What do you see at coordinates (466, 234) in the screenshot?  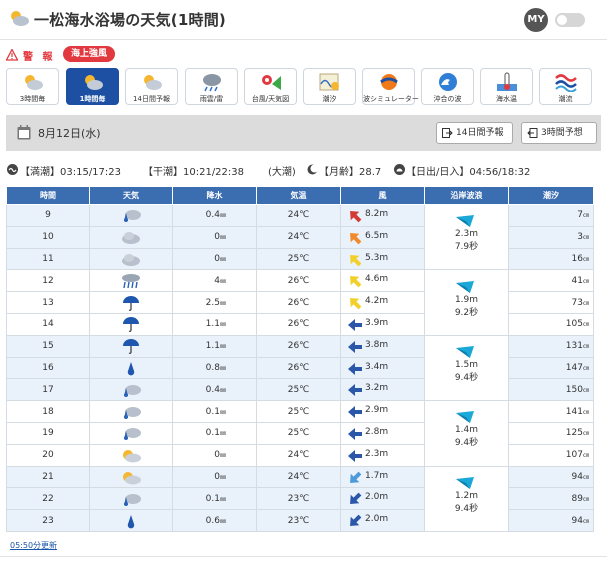 I see `wave-height: 2.3m` at bounding box center [466, 234].